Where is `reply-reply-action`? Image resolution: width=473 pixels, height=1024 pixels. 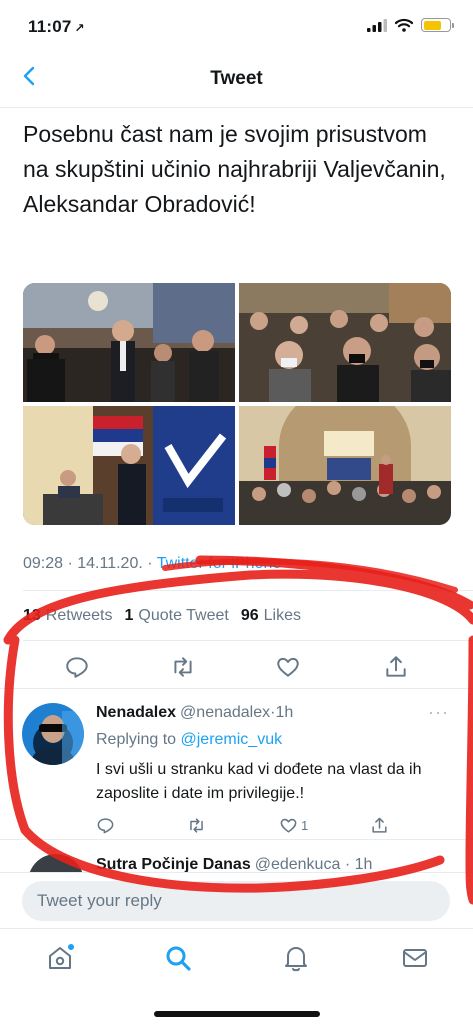
reply-reply-action is located at coordinates (105, 825).